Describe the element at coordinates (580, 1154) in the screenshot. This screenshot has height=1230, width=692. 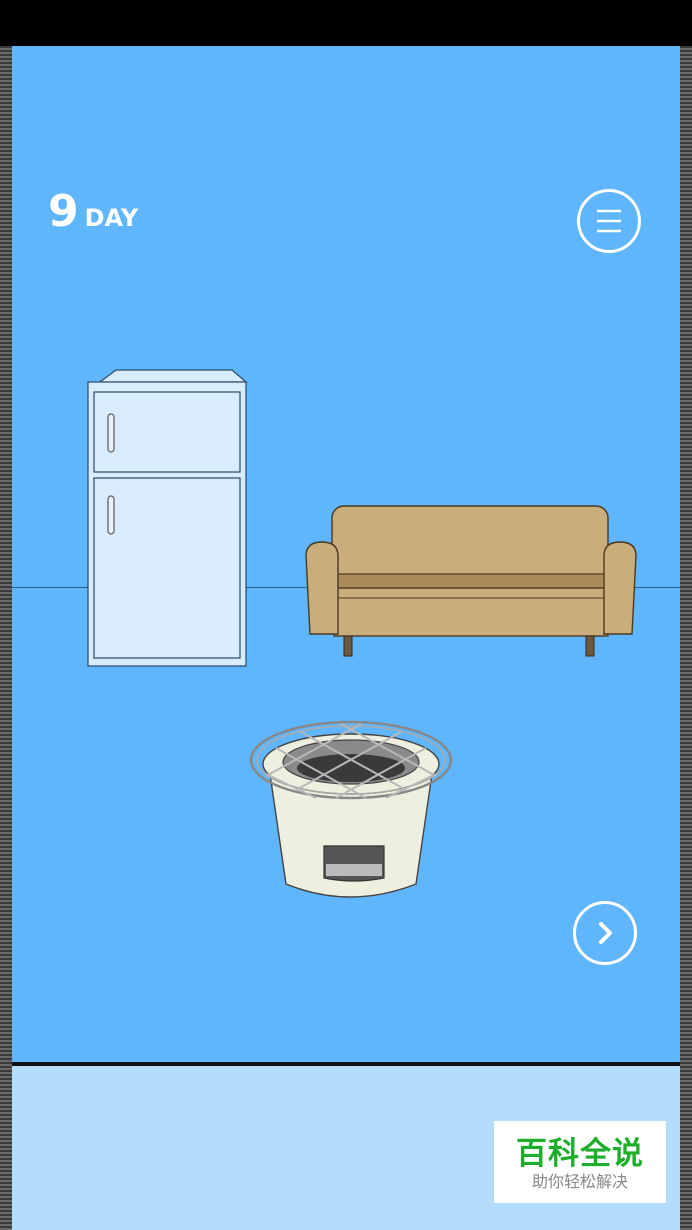
I see `watermark-title: 百科全说` at that location.